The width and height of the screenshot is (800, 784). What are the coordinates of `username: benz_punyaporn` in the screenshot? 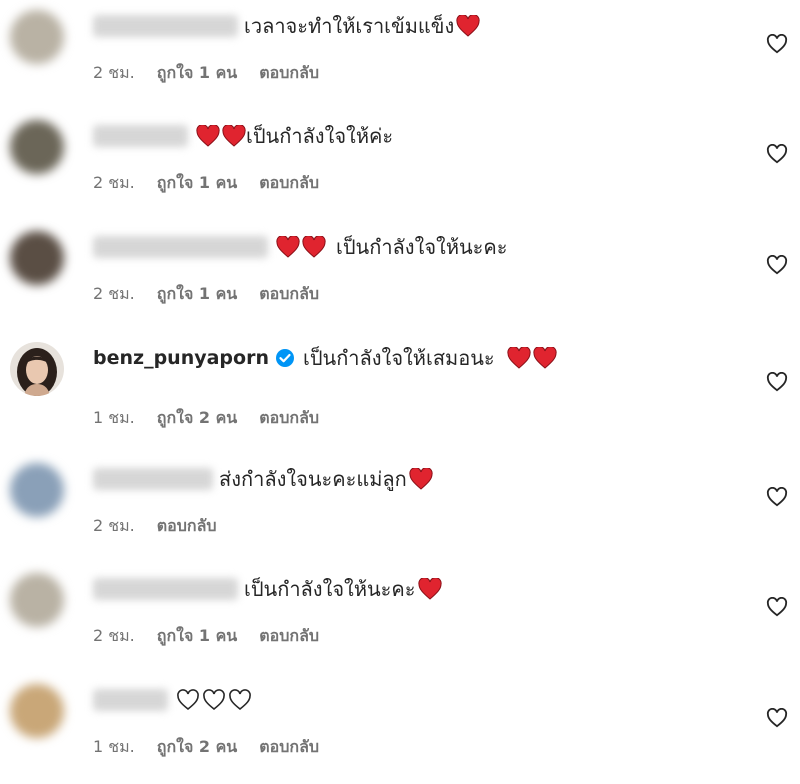 It's located at (181, 358).